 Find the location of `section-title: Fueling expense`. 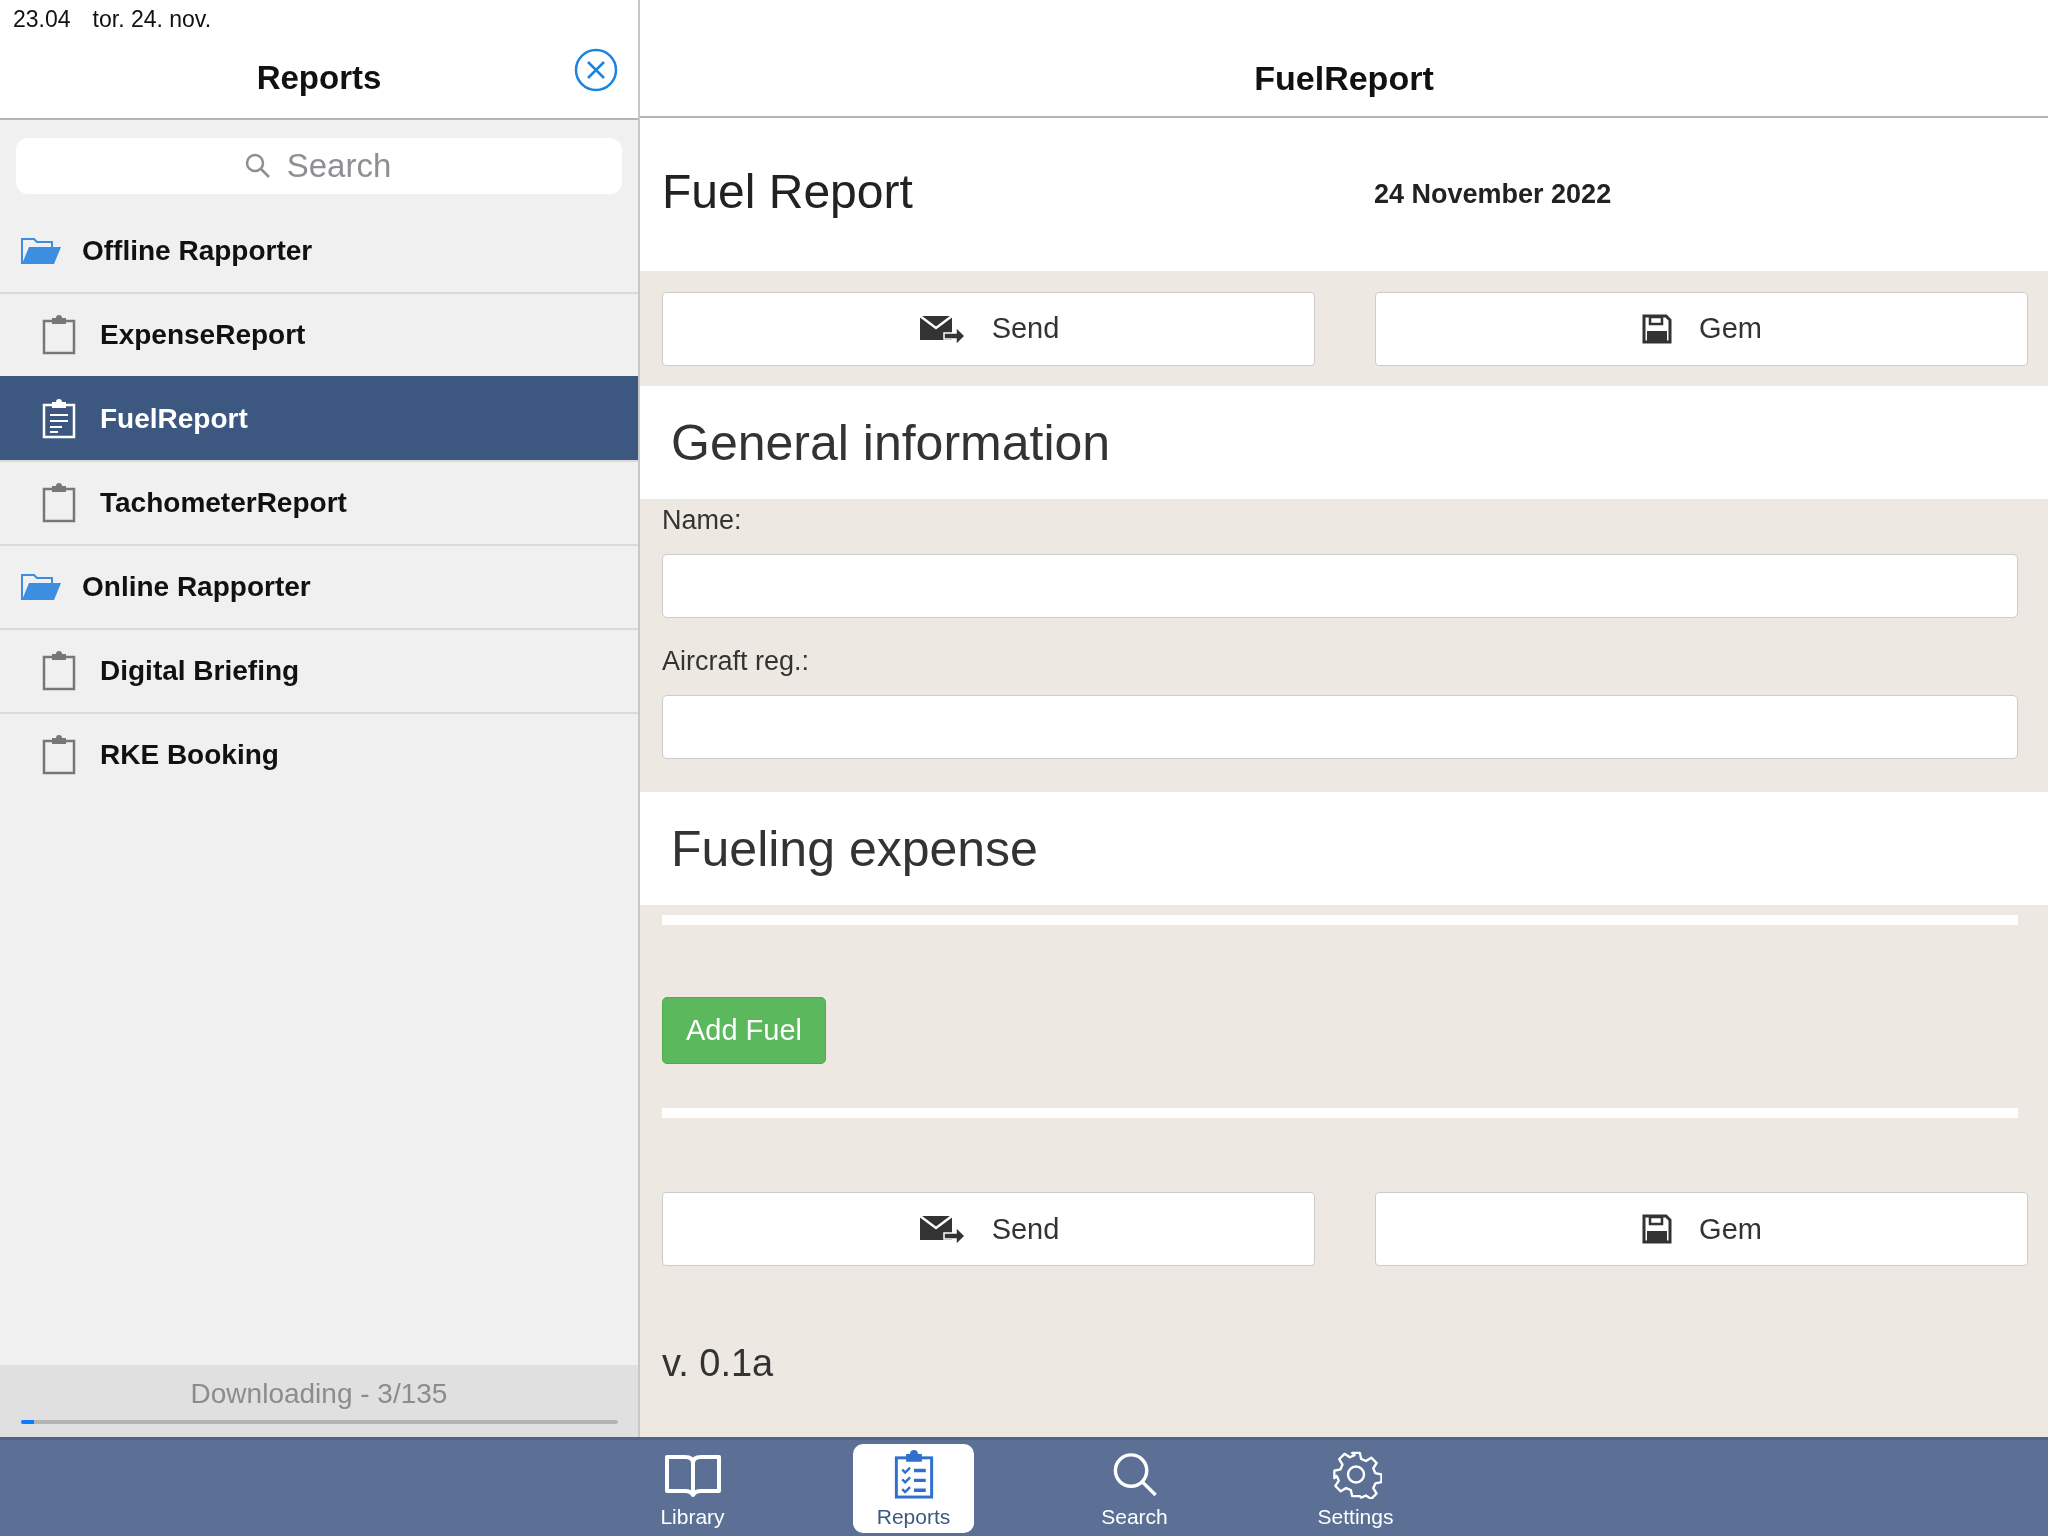

section-title: Fueling expense is located at coordinates (854, 848).